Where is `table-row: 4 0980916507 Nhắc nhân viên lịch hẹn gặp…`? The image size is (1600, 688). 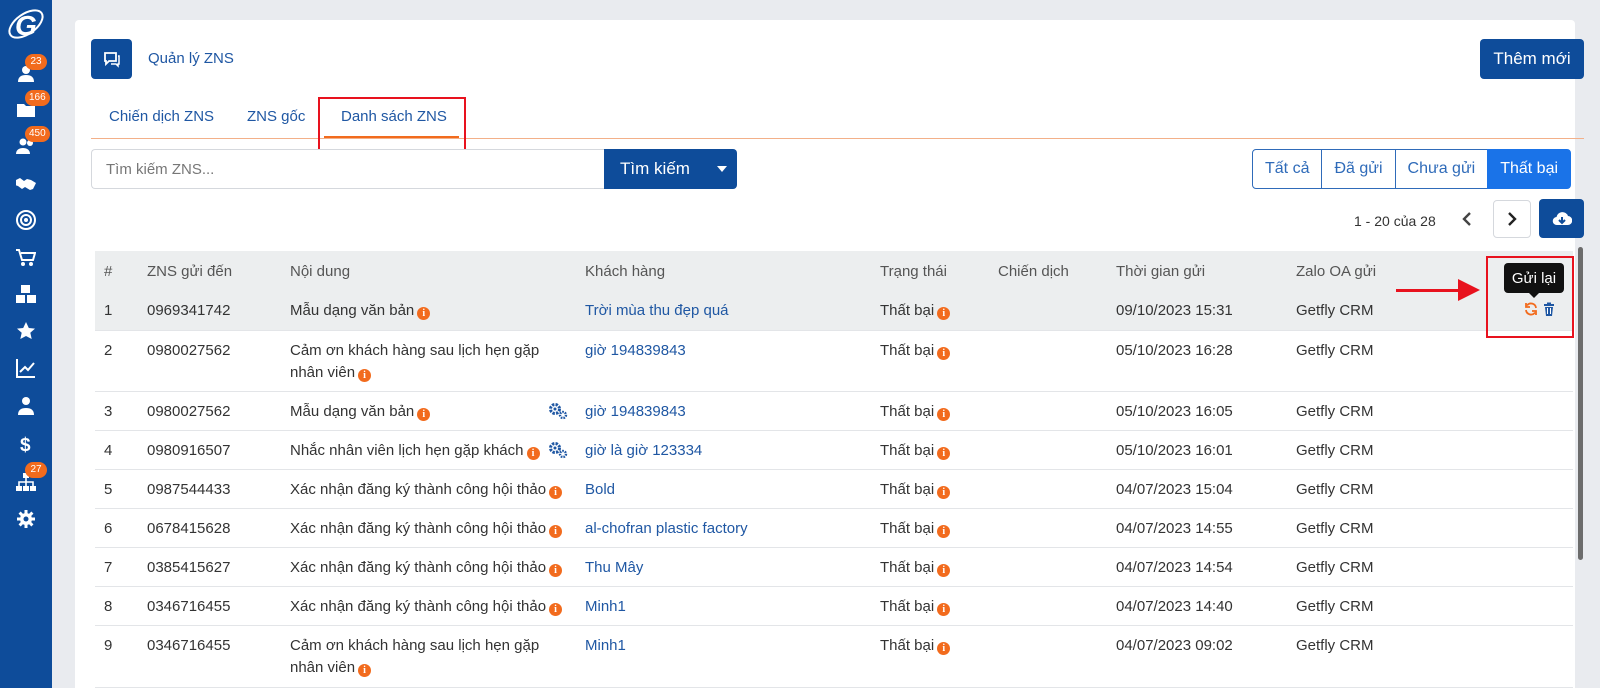 table-row: 4 0980916507 Nhắc nhân viên lịch hẹn gặp… is located at coordinates (834, 450).